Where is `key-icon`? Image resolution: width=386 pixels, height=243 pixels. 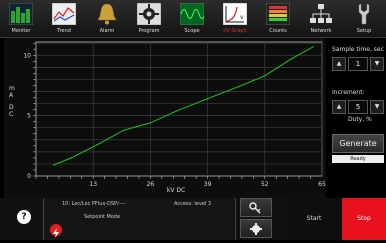
key-icon is located at coordinates (255, 208).